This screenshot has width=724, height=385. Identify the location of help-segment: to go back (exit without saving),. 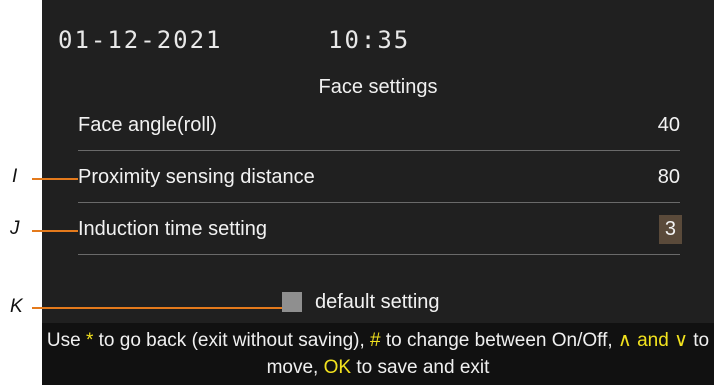
(232, 340).